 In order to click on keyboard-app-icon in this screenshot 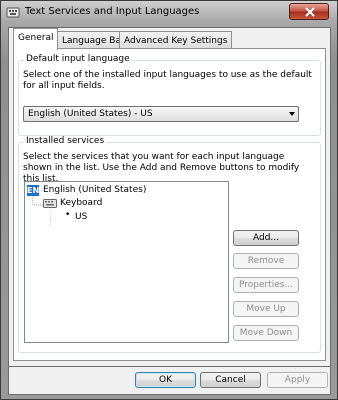, I will do `click(13, 12)`.